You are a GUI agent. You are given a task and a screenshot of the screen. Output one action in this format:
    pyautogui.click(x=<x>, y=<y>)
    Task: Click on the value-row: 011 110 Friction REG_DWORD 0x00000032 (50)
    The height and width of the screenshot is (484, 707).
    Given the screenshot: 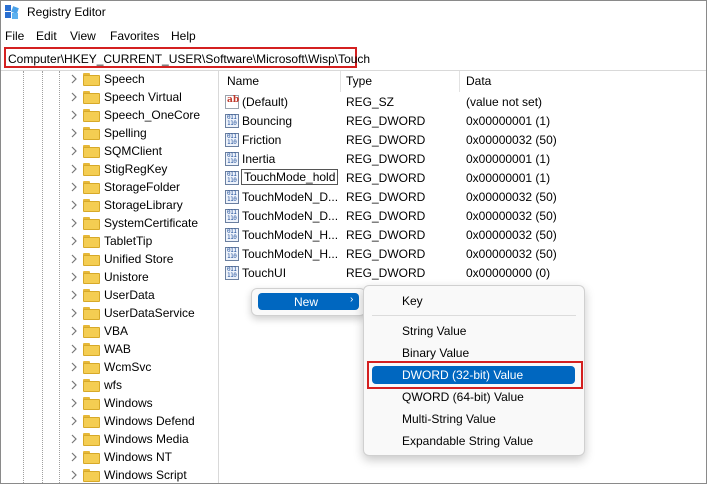 What is the action you would take?
    pyautogui.click(x=462, y=140)
    